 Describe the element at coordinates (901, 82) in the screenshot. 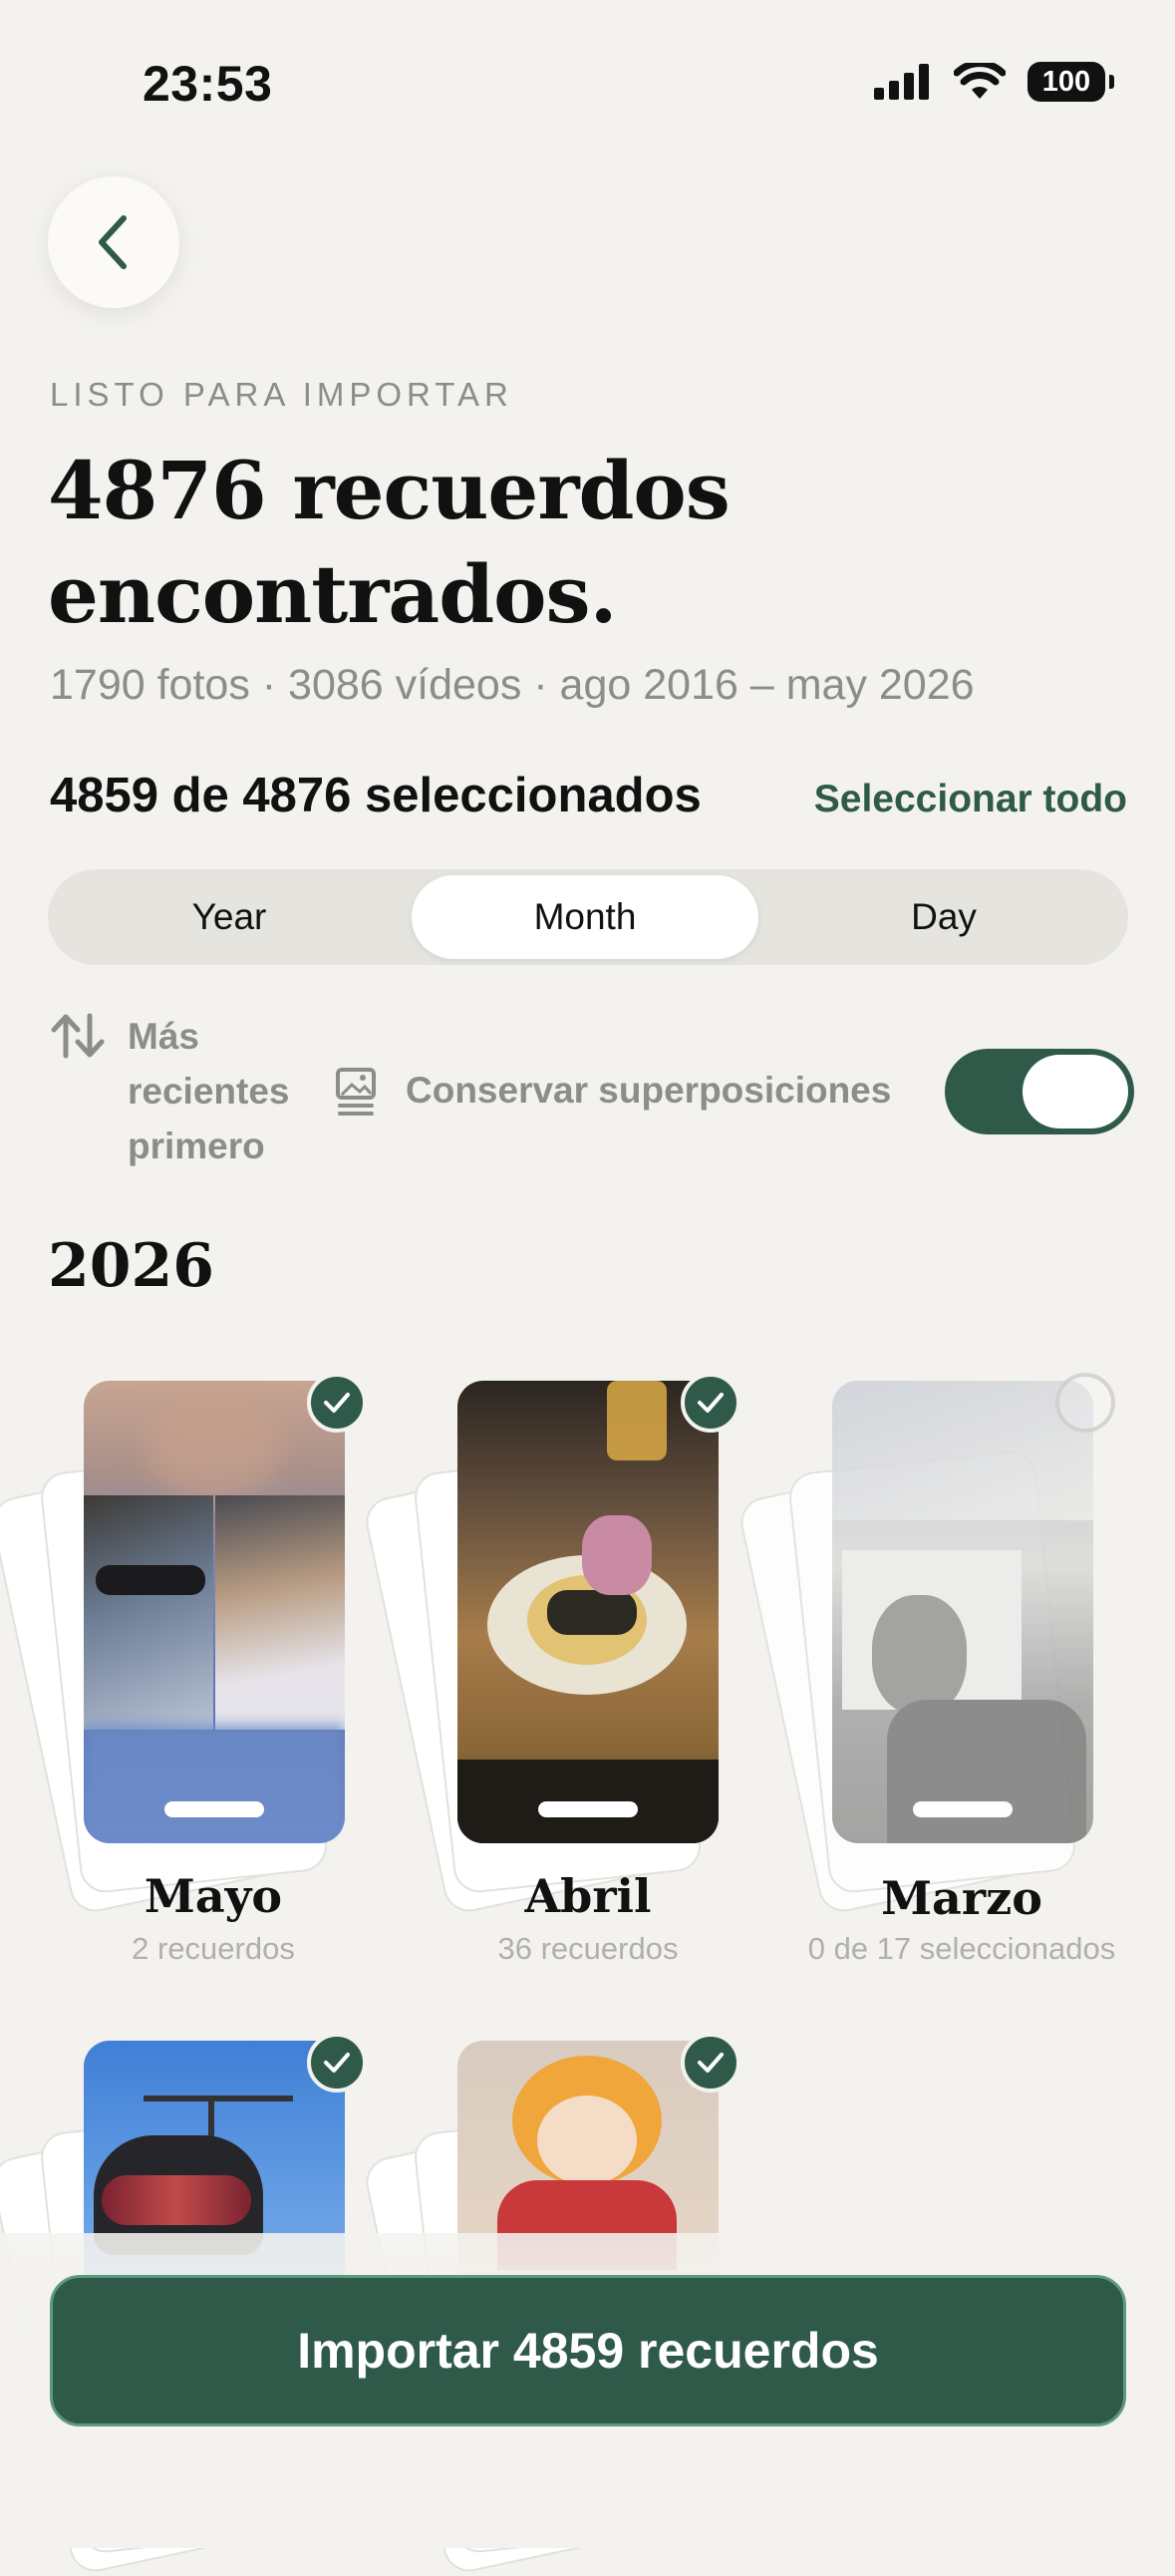

I see `signal-icon` at that location.